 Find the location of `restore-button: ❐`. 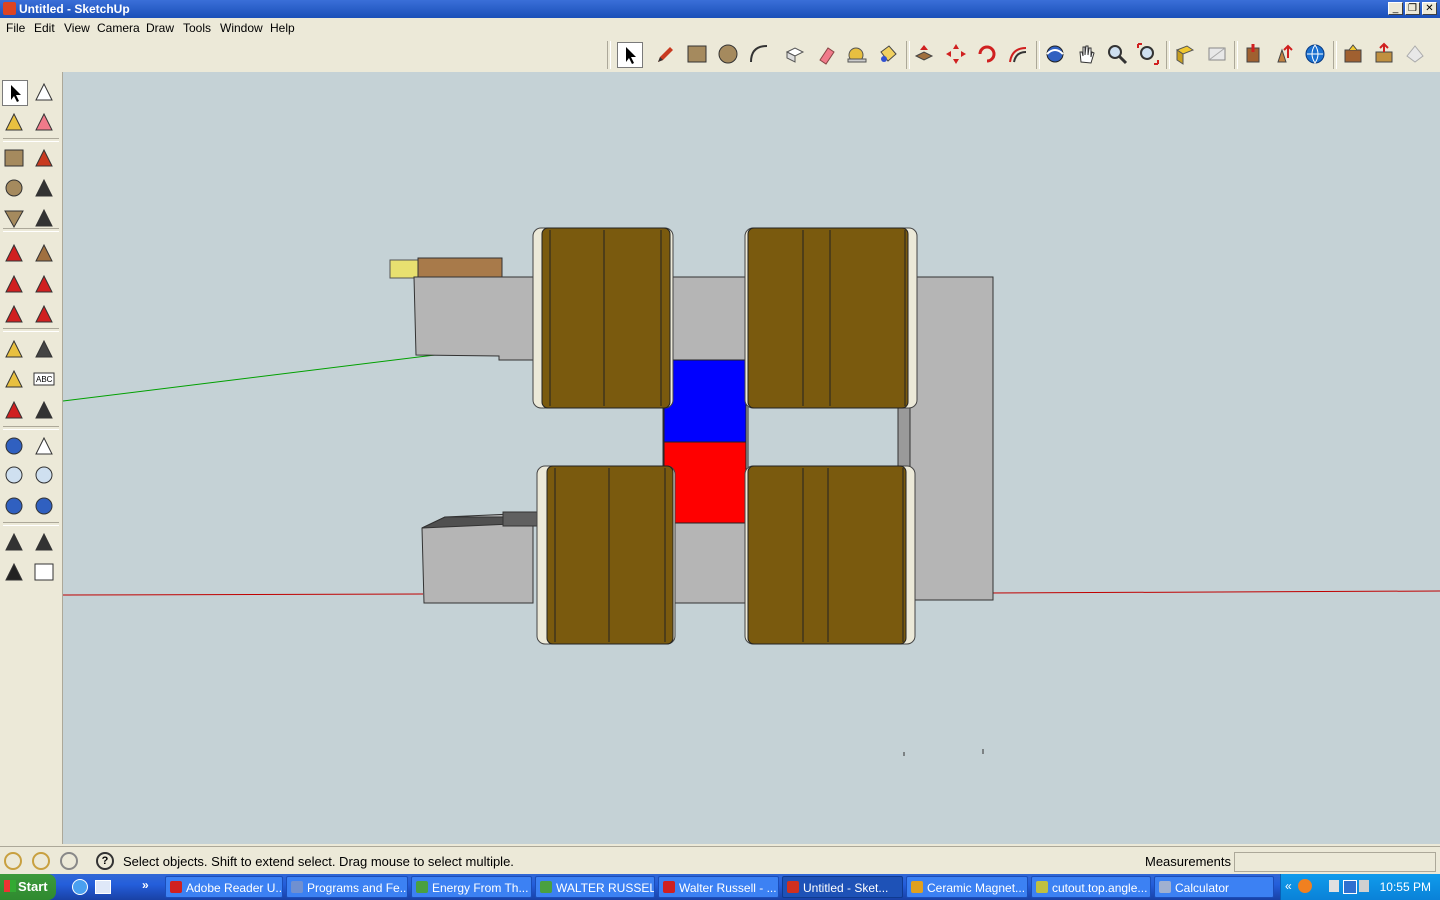

restore-button: ❐ is located at coordinates (1412, 8).